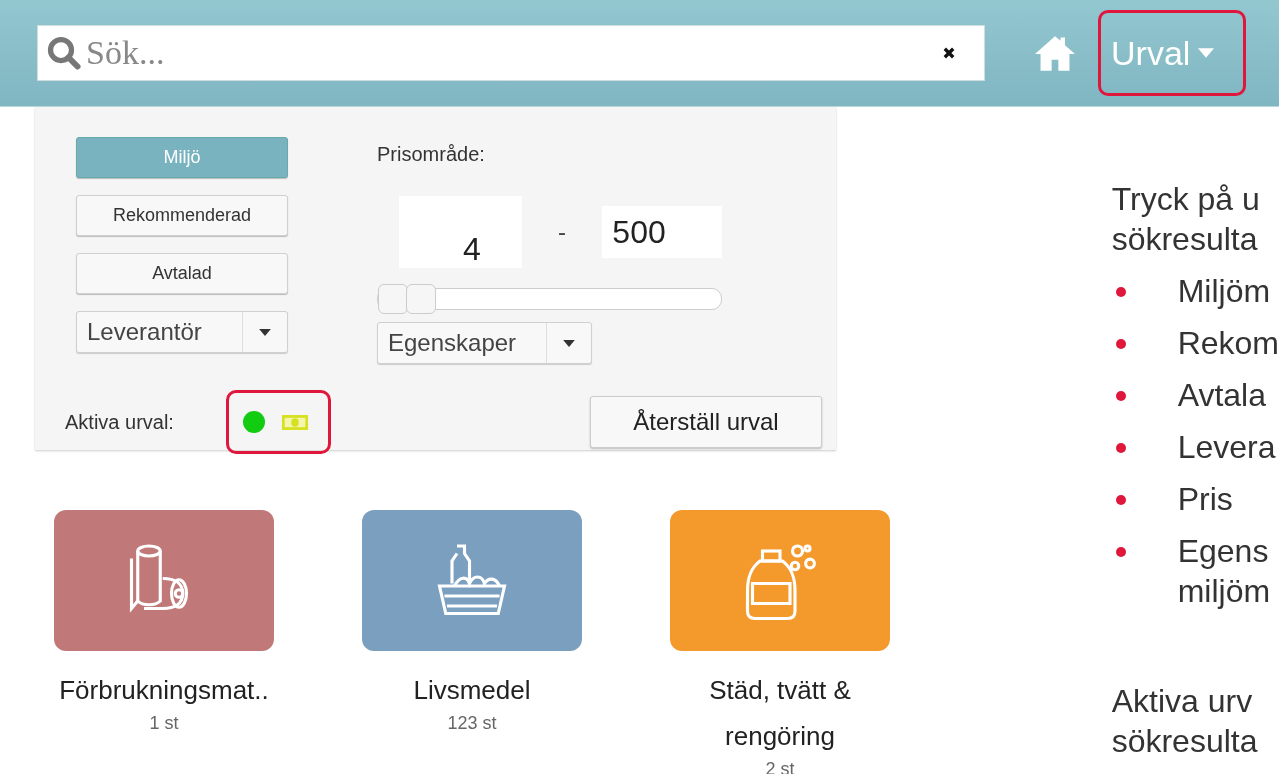 The height and width of the screenshot is (774, 1279). I want to click on bullet-text: Egens, so click(1223, 551).